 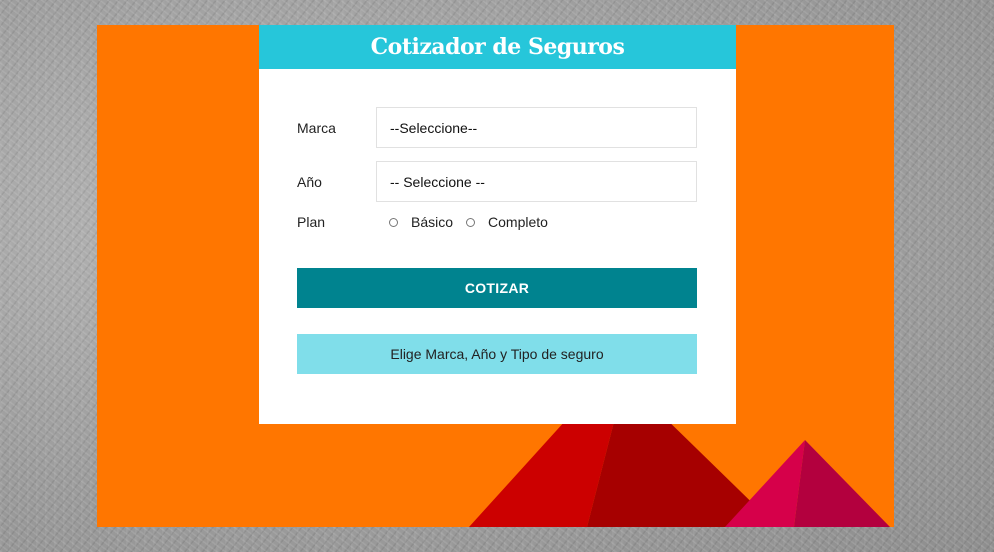 I want to click on brand-select: --Seleccione--, so click(x=536, y=127).